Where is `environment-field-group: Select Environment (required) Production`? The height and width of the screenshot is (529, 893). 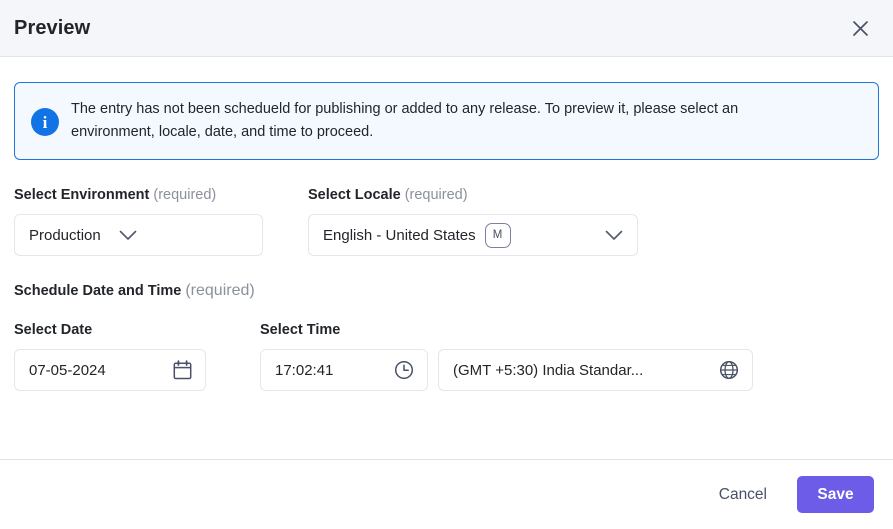 environment-field-group: Select Environment (required) Production is located at coordinates (161, 221).